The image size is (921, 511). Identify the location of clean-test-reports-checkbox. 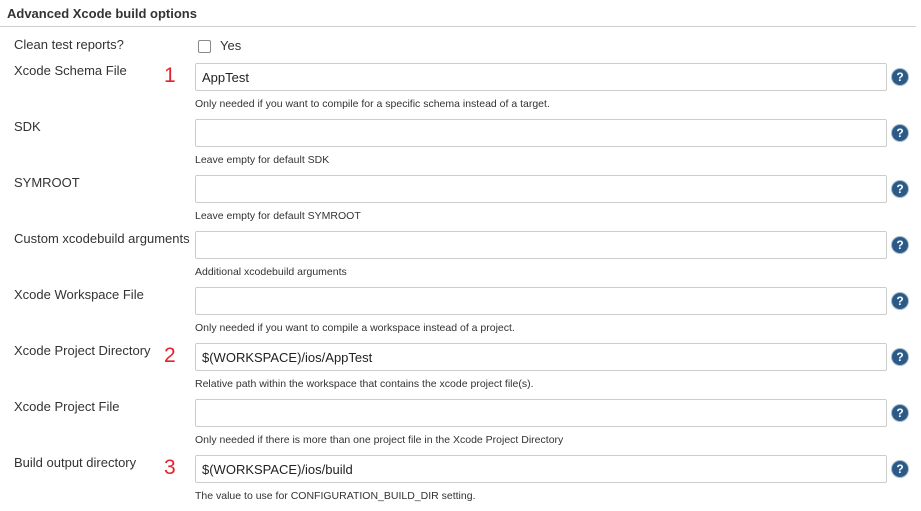
(204, 46).